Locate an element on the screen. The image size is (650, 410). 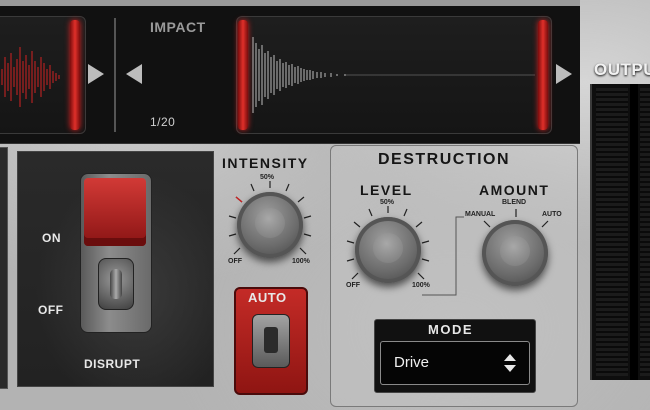
mode-value: Drive is located at coordinates (412, 362).